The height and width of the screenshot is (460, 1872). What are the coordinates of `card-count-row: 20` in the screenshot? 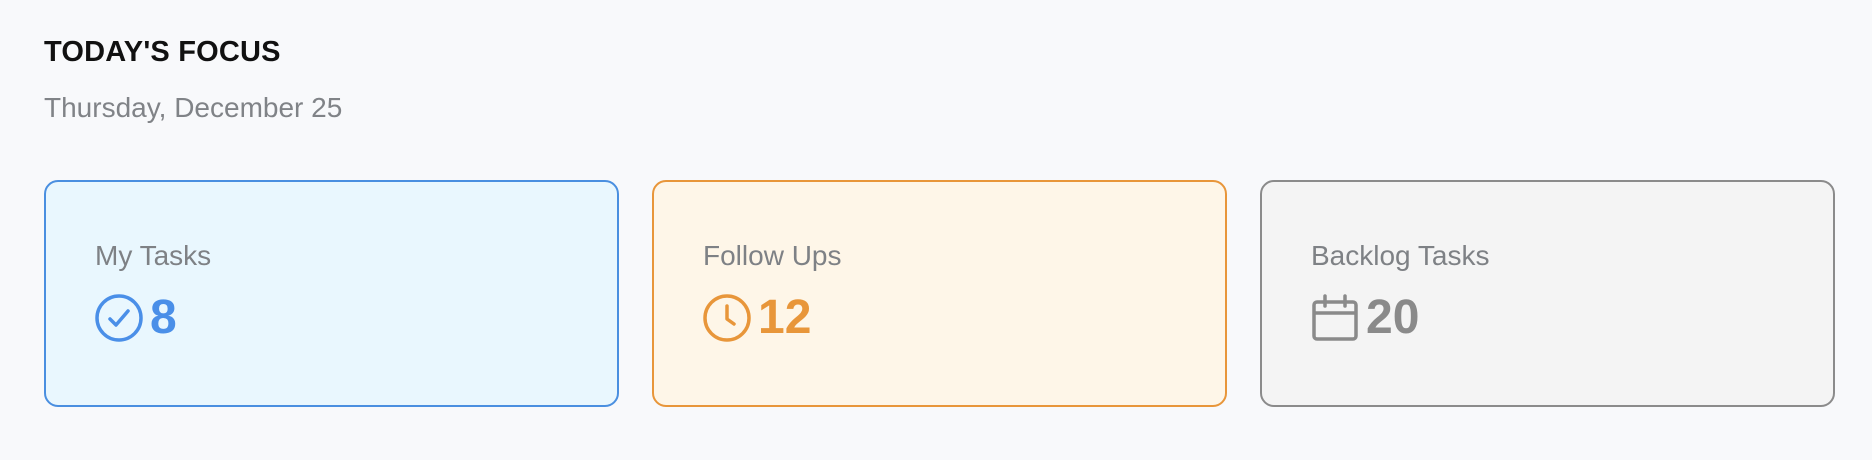 It's located at (1364, 318).